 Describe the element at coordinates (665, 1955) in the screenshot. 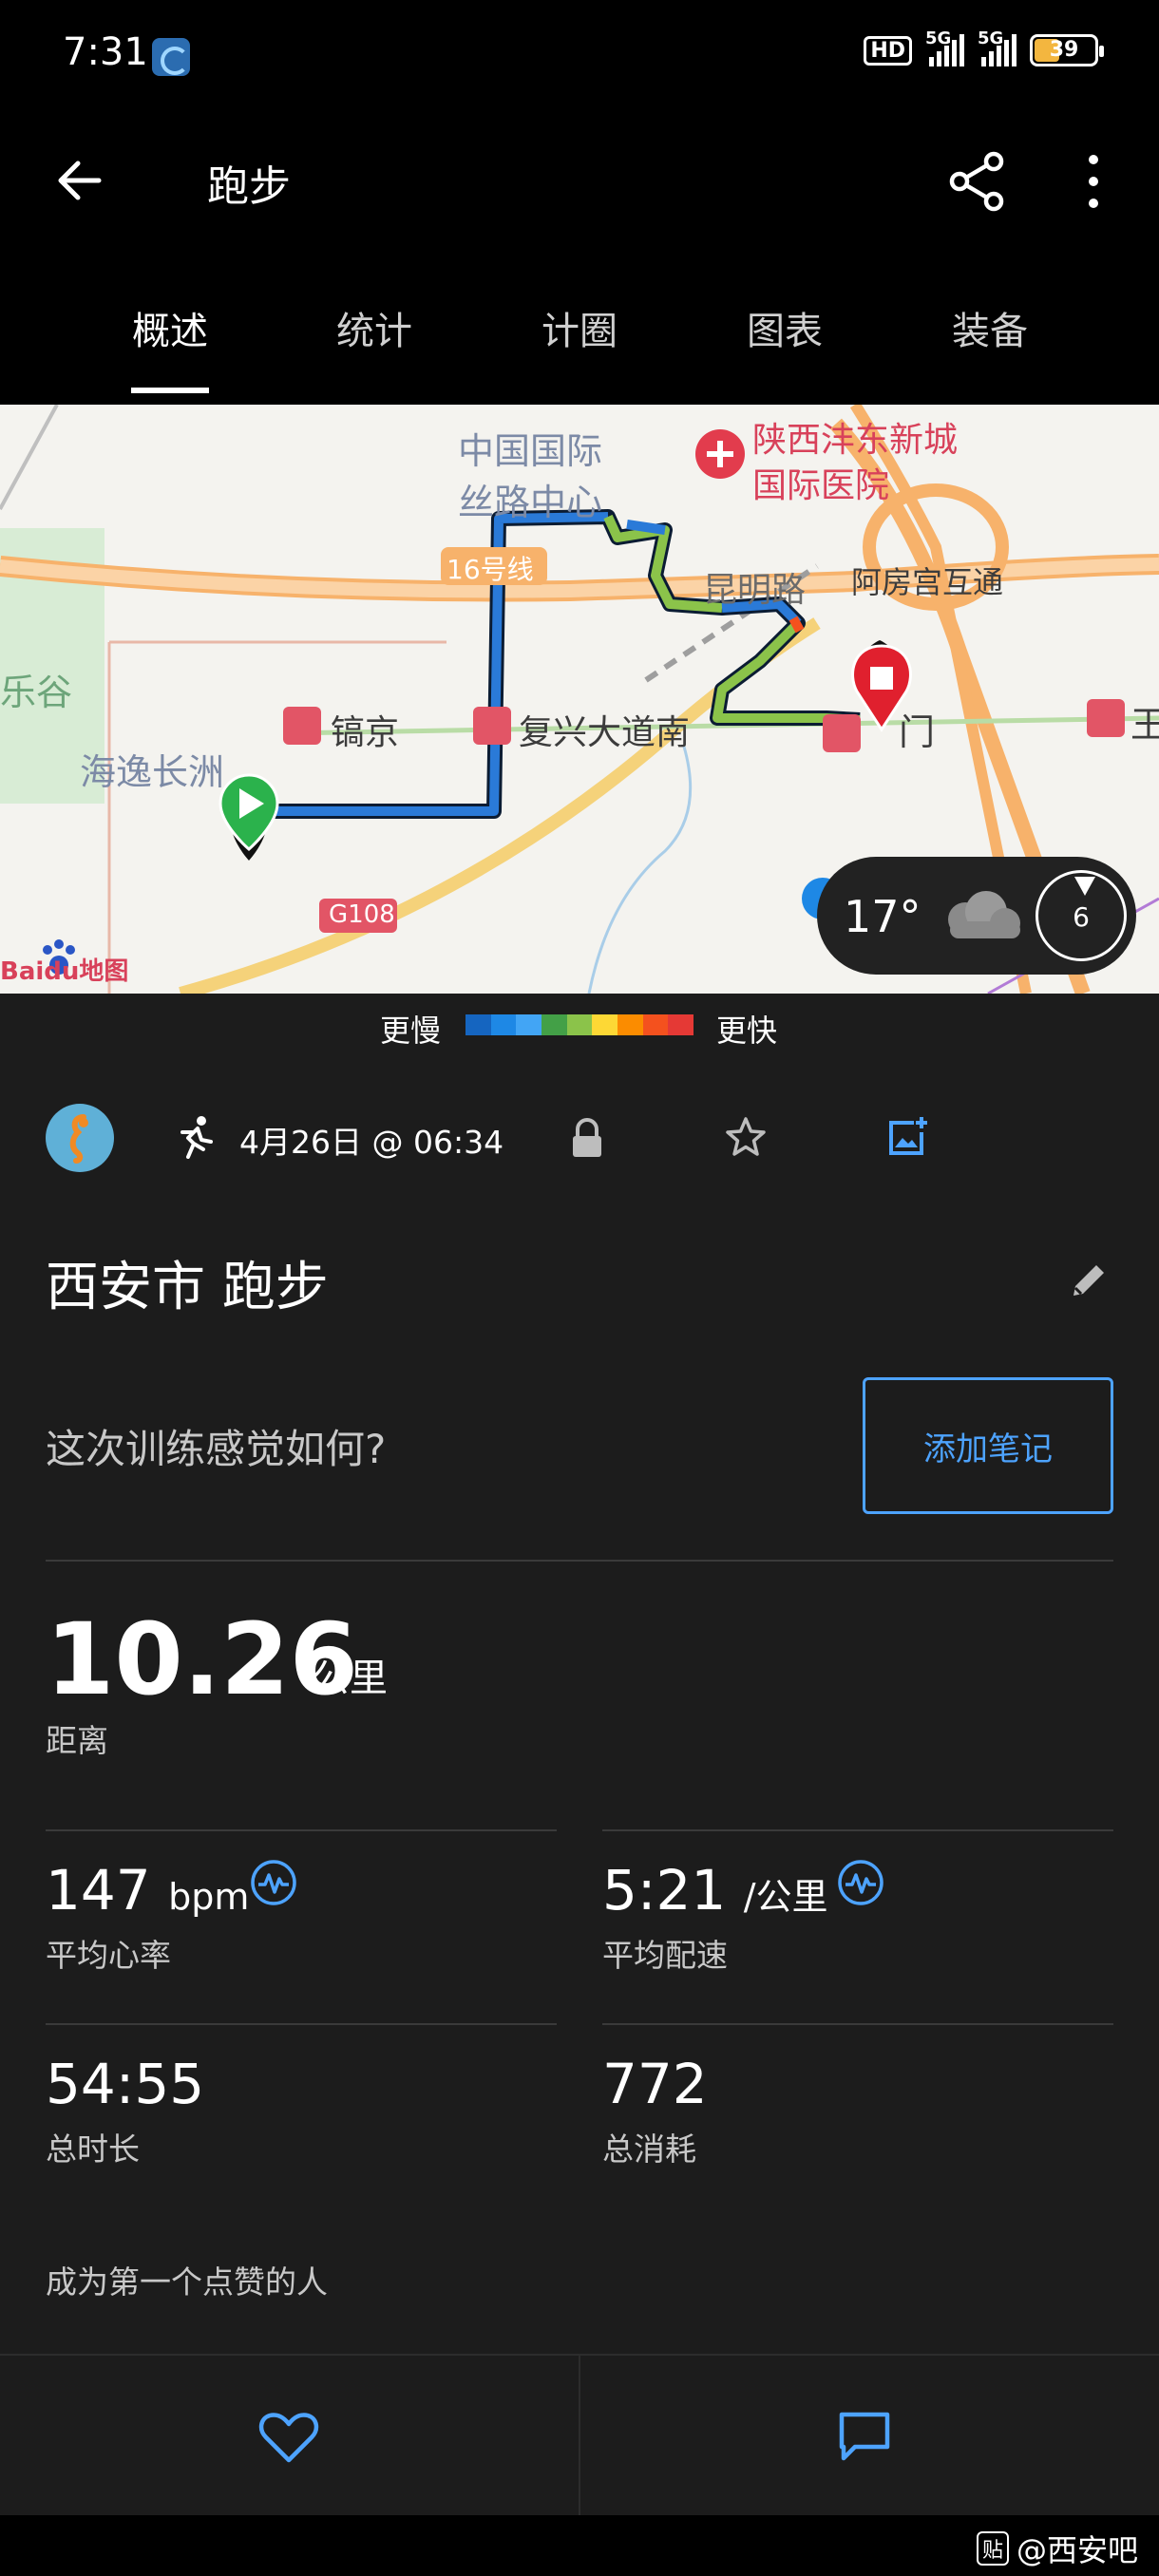

I see `pace-label: 平均配速` at that location.